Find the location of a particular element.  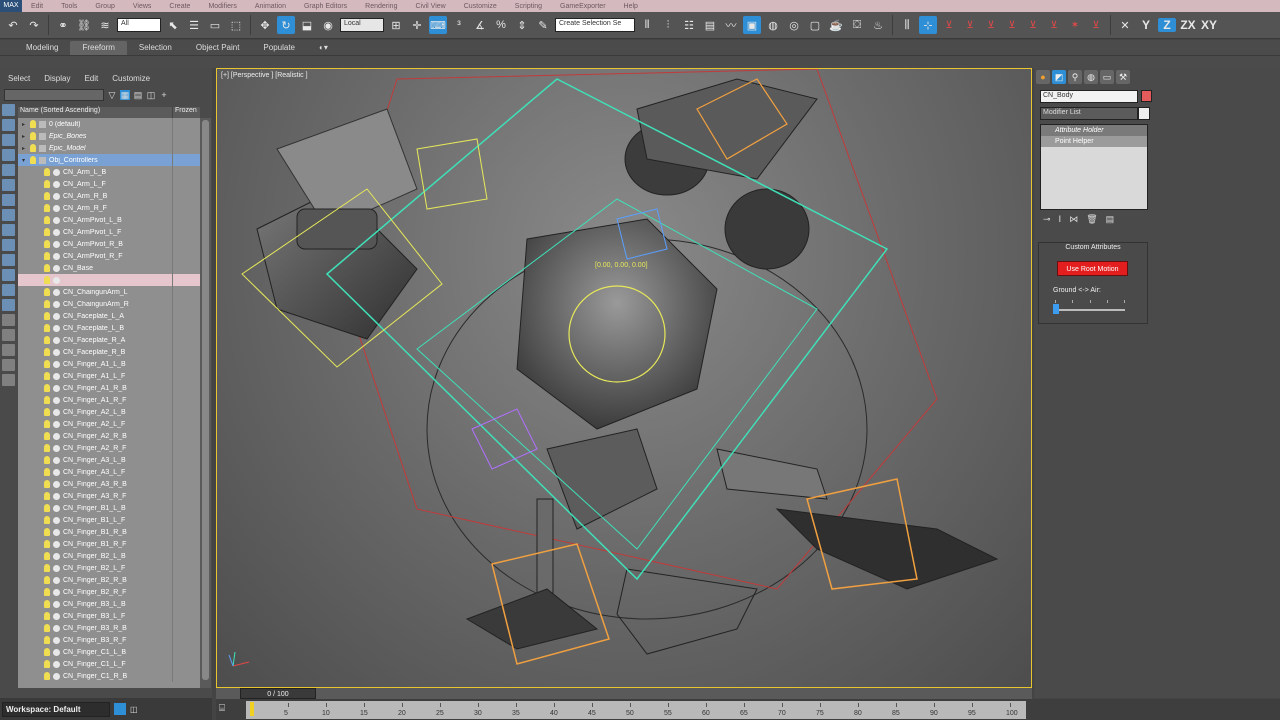

motion-tab-icon: ◍ is located at coordinates (1091, 77).